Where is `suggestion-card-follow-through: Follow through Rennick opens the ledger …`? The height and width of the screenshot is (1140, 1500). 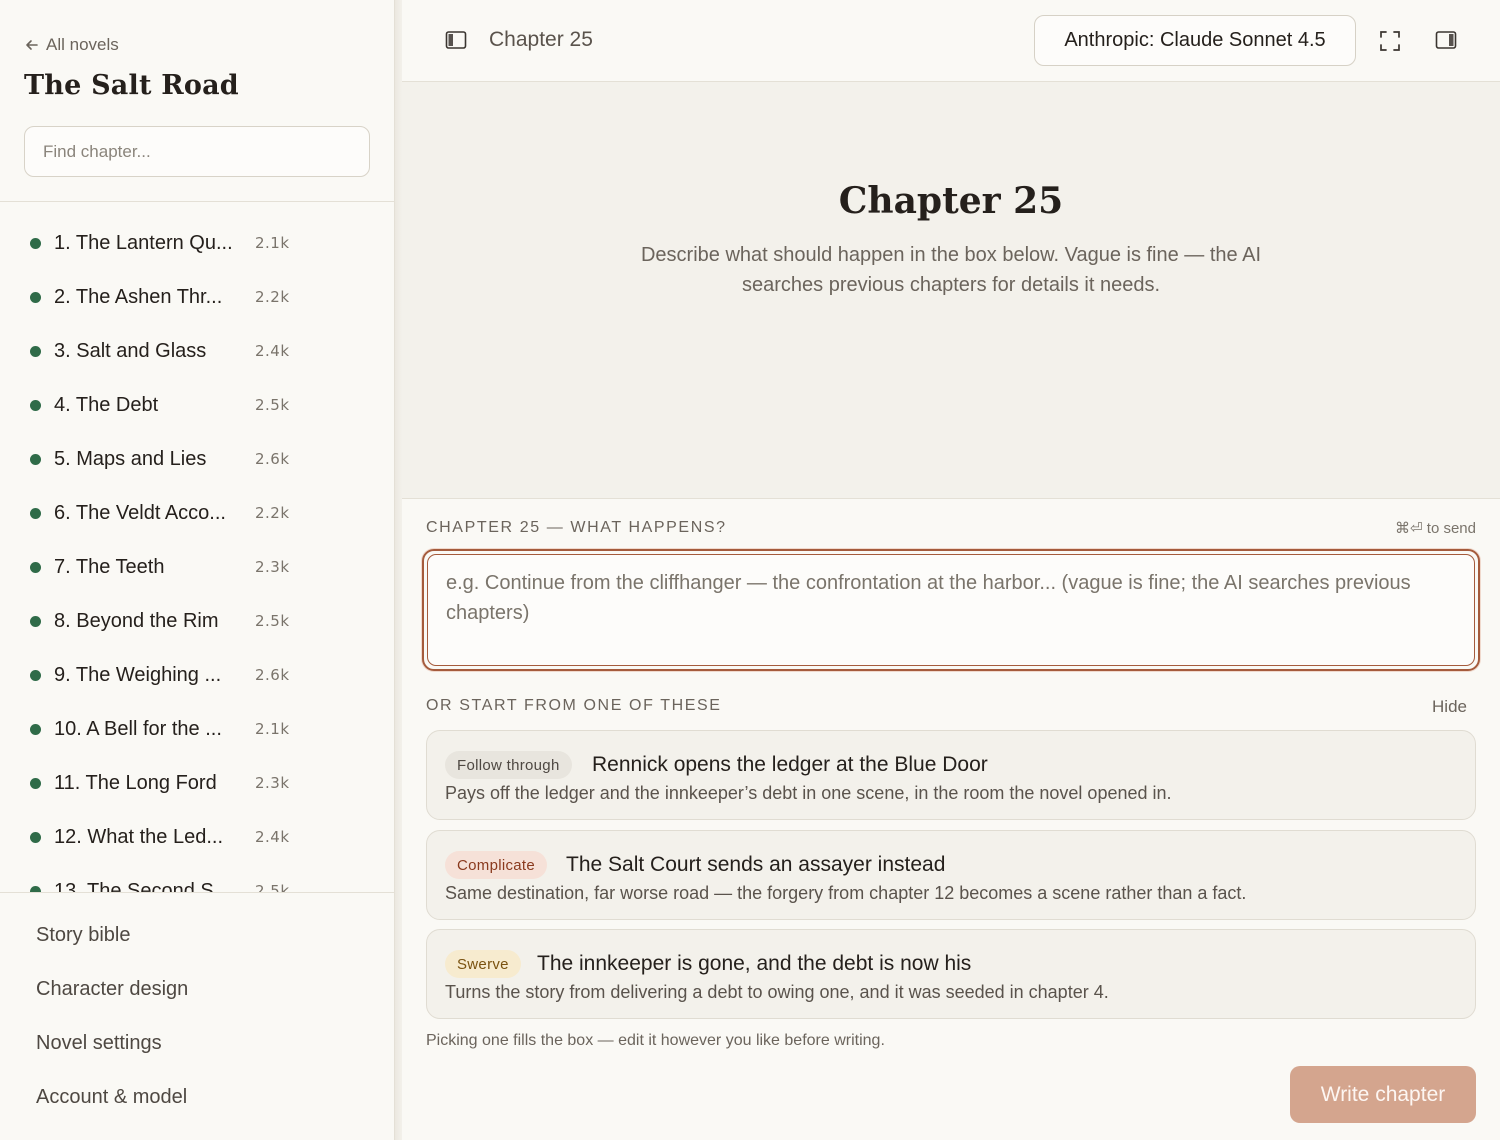
suggestion-card-follow-through: Follow through Rennick opens the ledger … is located at coordinates (951, 775).